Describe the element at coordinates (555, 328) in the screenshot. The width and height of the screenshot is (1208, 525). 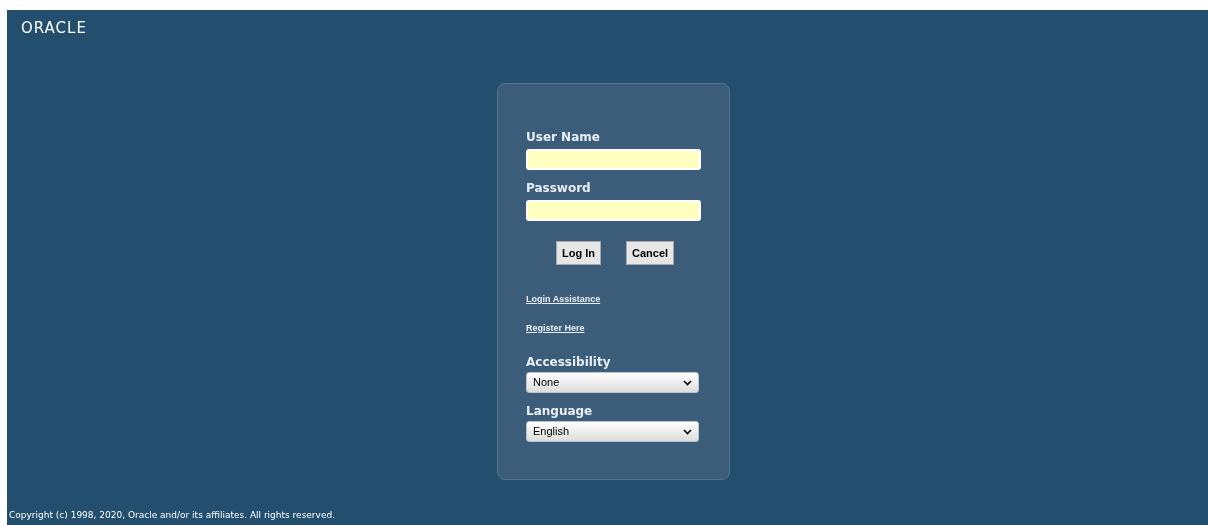
I see `link: Register Here` at that location.